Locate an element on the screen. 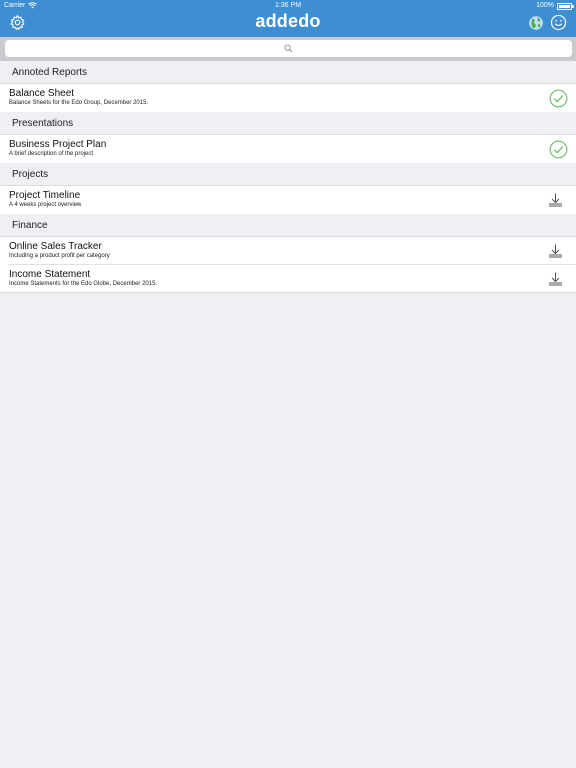  item-title: Balance Sheet is located at coordinates (42, 93).